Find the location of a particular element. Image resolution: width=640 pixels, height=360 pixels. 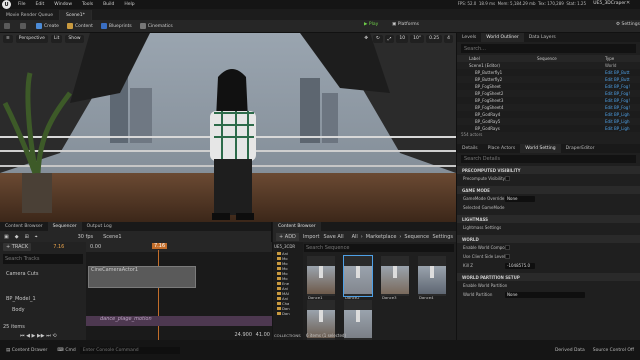

outliner-row: BP_FogSheet Edit BP_Fog! is located at coordinates (548, 86).